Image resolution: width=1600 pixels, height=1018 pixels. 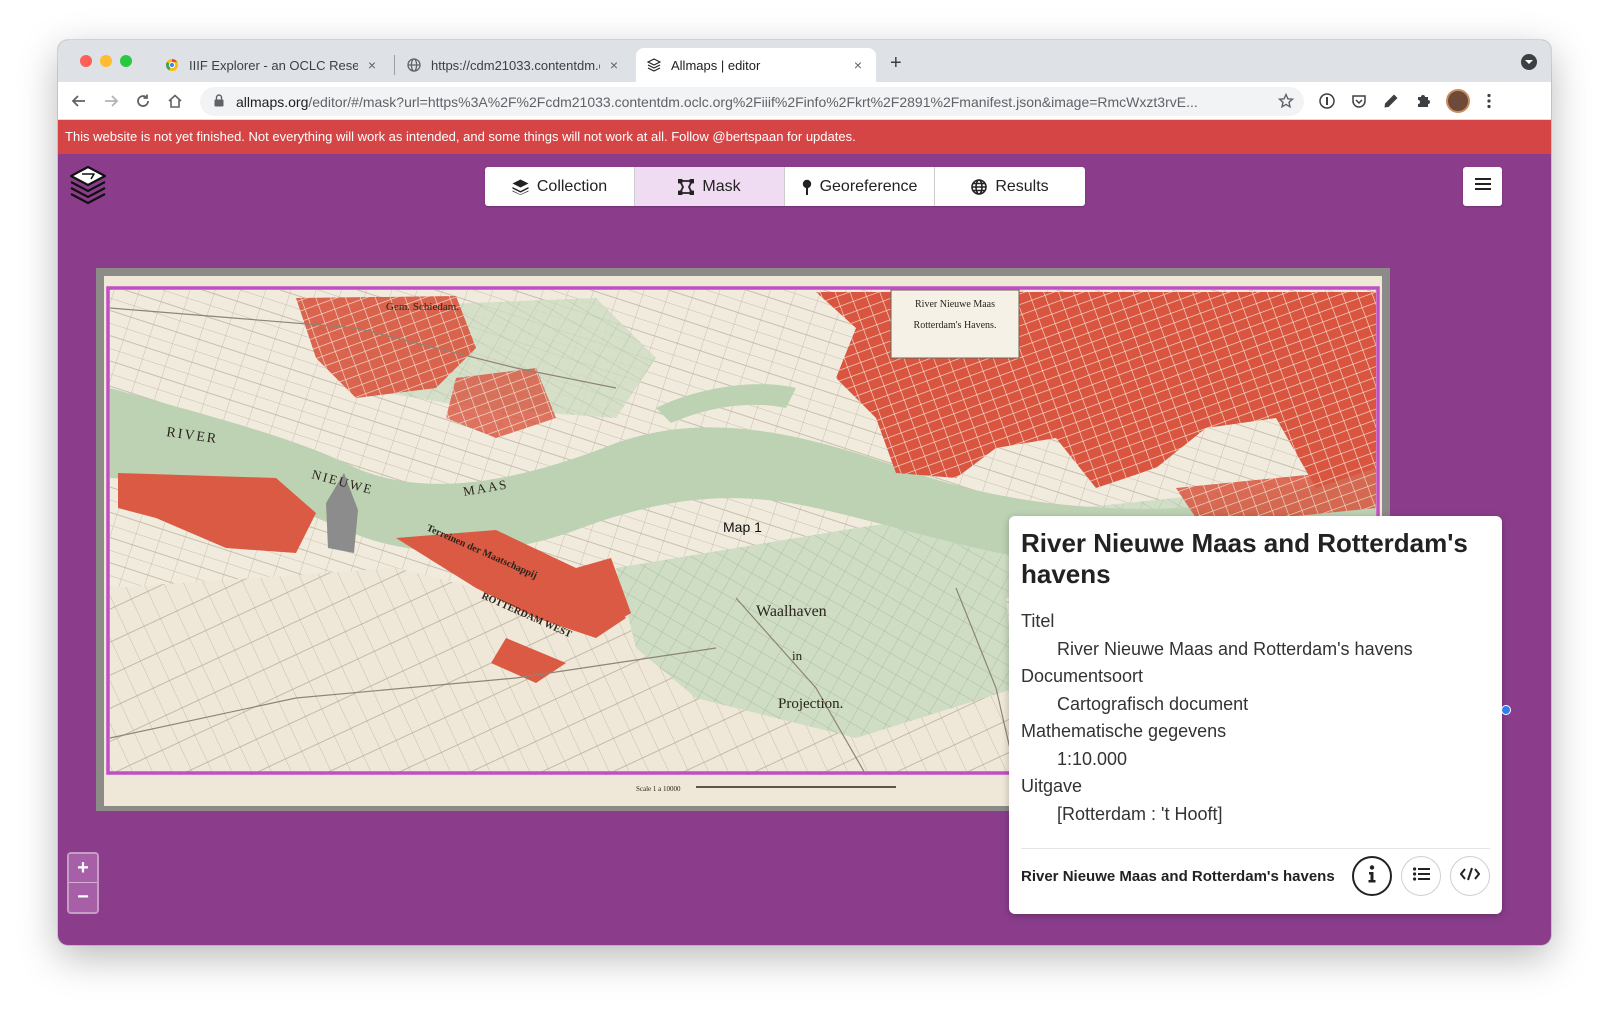 I want to click on pencil-icon, so click(x=1391, y=101).